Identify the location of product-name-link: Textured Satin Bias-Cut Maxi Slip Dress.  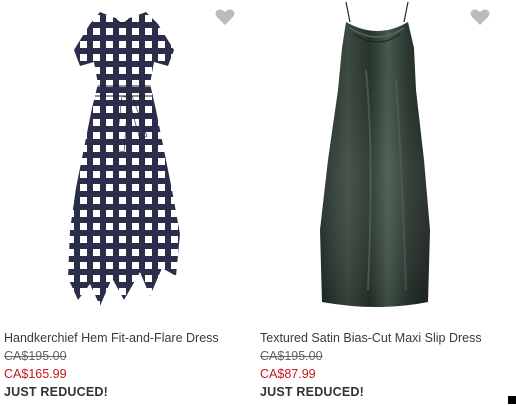
(383, 338).